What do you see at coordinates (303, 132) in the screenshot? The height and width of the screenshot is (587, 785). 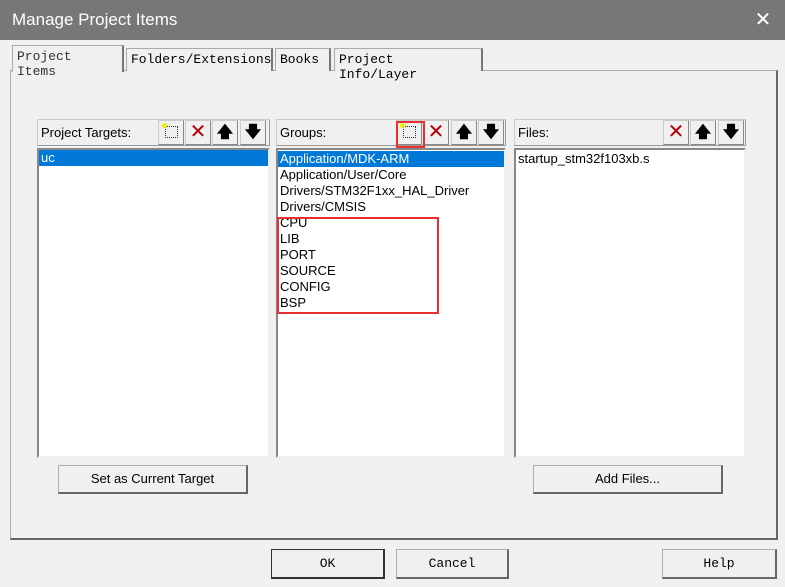 I see `groups-label: Groups:` at bounding box center [303, 132].